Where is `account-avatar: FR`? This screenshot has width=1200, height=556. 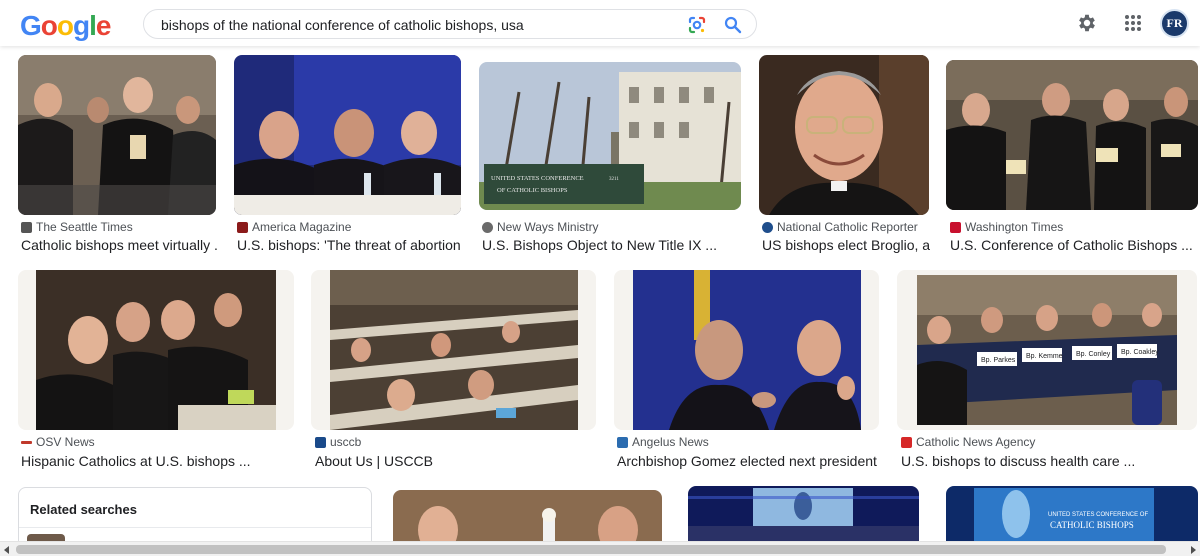 account-avatar: FR is located at coordinates (1174, 23).